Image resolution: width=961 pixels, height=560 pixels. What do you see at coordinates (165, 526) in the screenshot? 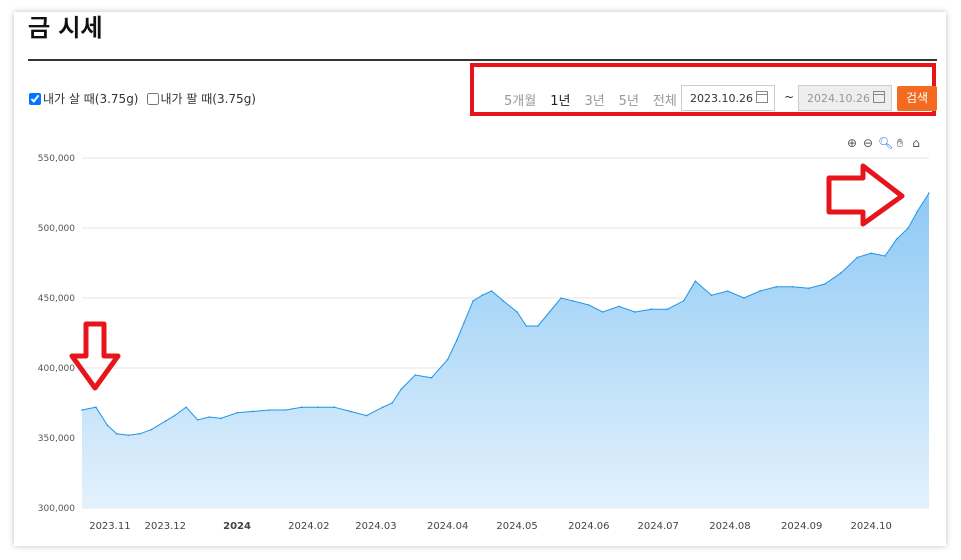
I see `x-tick-label: 2023.12` at bounding box center [165, 526].